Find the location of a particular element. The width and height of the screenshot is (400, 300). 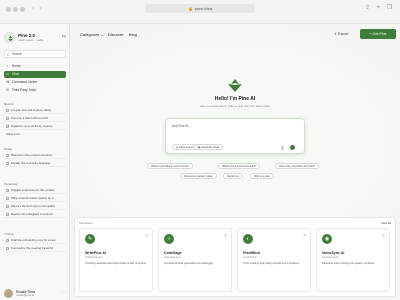

menu-label: Categories is located at coordinates (90, 34).